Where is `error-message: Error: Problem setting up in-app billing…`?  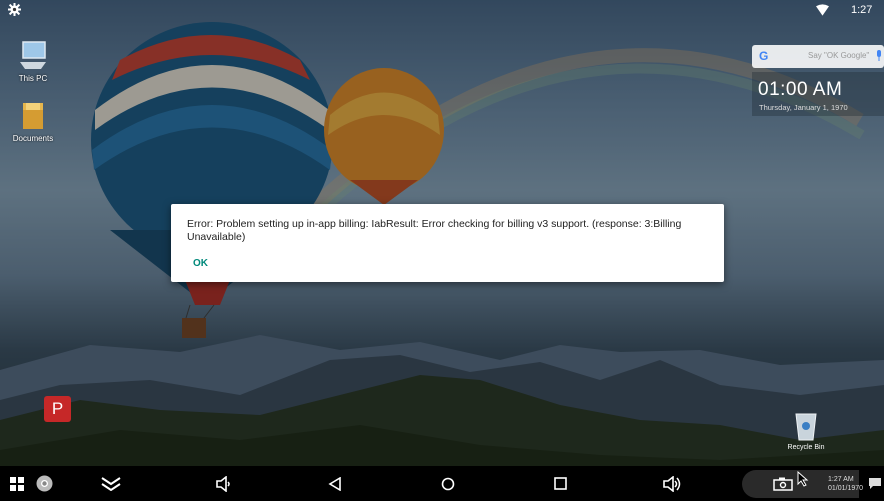 error-message: Error: Problem setting up in-app billing… is located at coordinates (434, 230).